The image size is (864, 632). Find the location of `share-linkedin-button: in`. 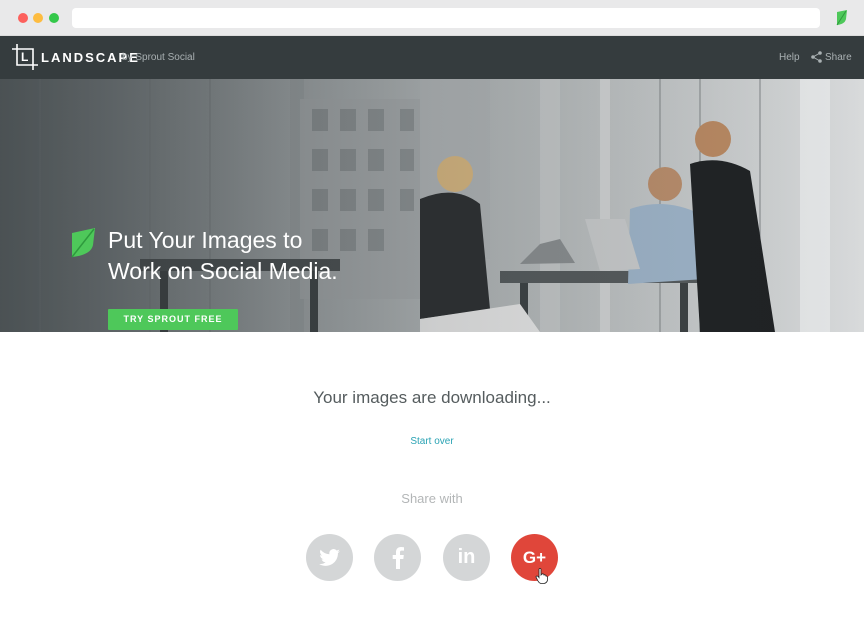

share-linkedin-button: in is located at coordinates (466, 557).